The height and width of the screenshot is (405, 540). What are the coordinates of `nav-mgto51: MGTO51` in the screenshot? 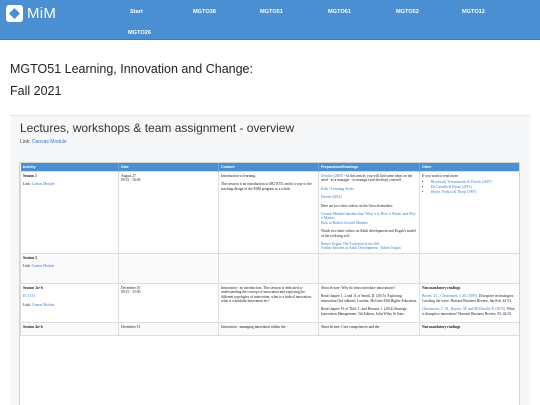 It's located at (271, 12).